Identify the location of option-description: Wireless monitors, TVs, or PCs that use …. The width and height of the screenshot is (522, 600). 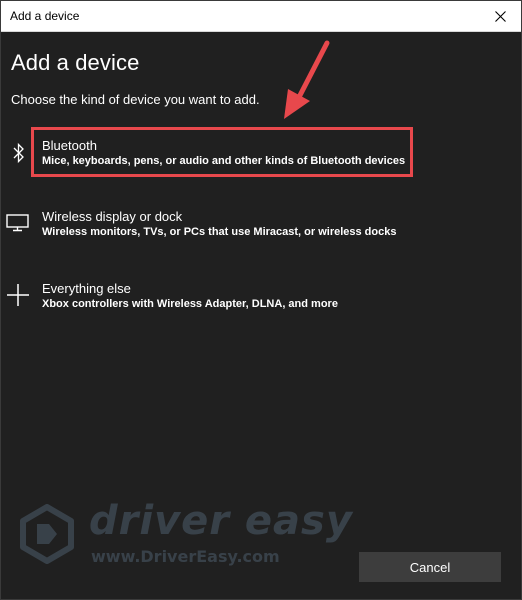
(219, 232).